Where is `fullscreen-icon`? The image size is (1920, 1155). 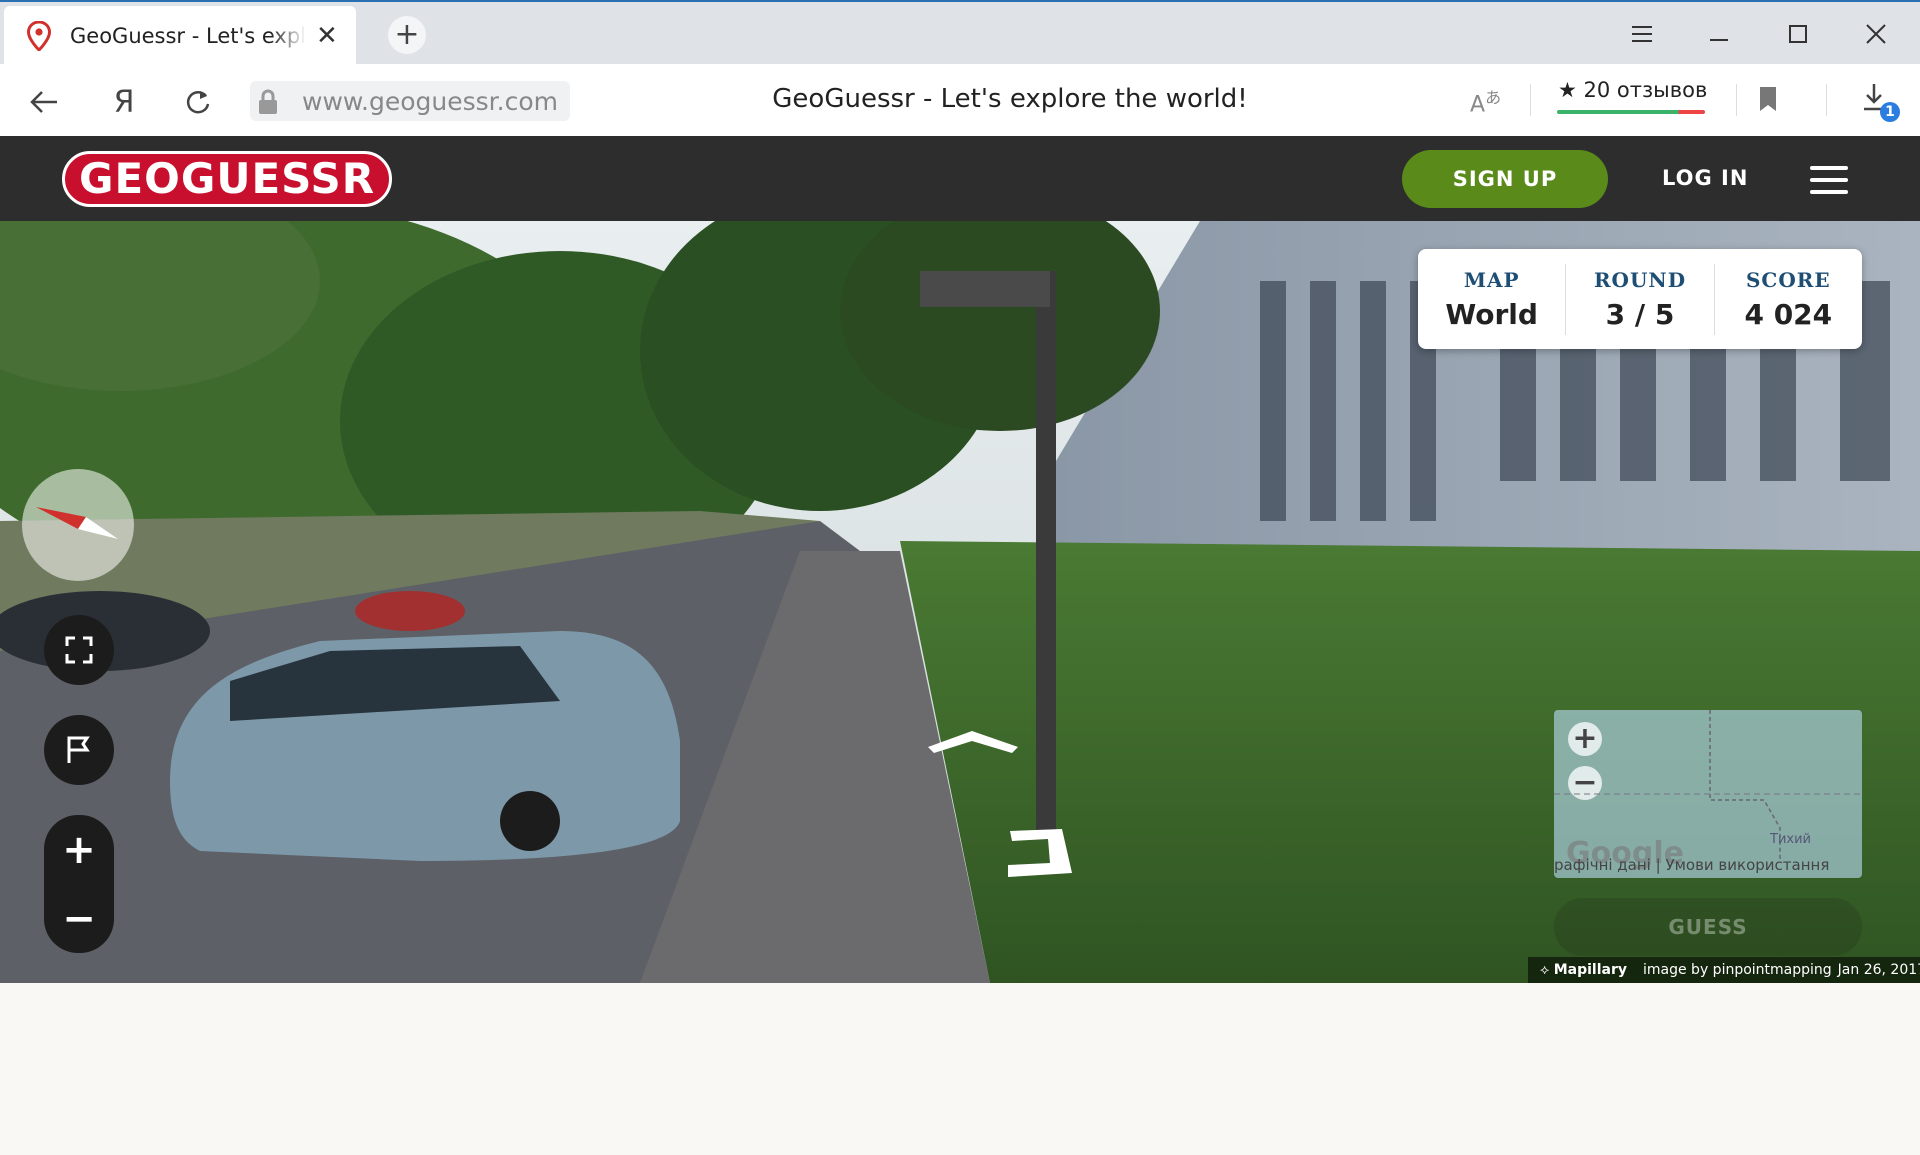
fullscreen-icon is located at coordinates (79, 650).